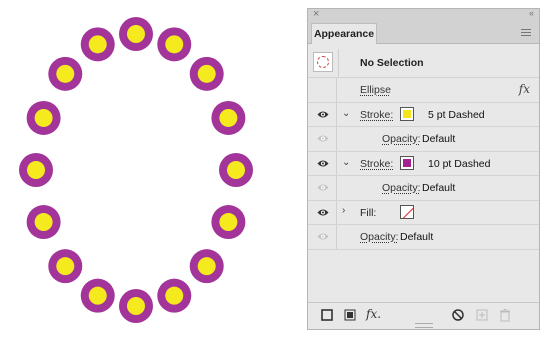 The image size is (549, 348). I want to click on collapse-icon: ‹‹, so click(531, 13).